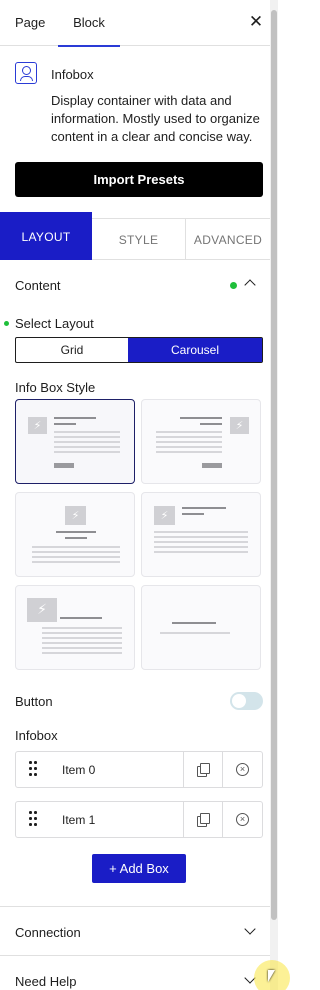 Image resolution: width=320 pixels, height=990 pixels. What do you see at coordinates (239, 701) in the screenshot?
I see `toggle-knob` at bounding box center [239, 701].